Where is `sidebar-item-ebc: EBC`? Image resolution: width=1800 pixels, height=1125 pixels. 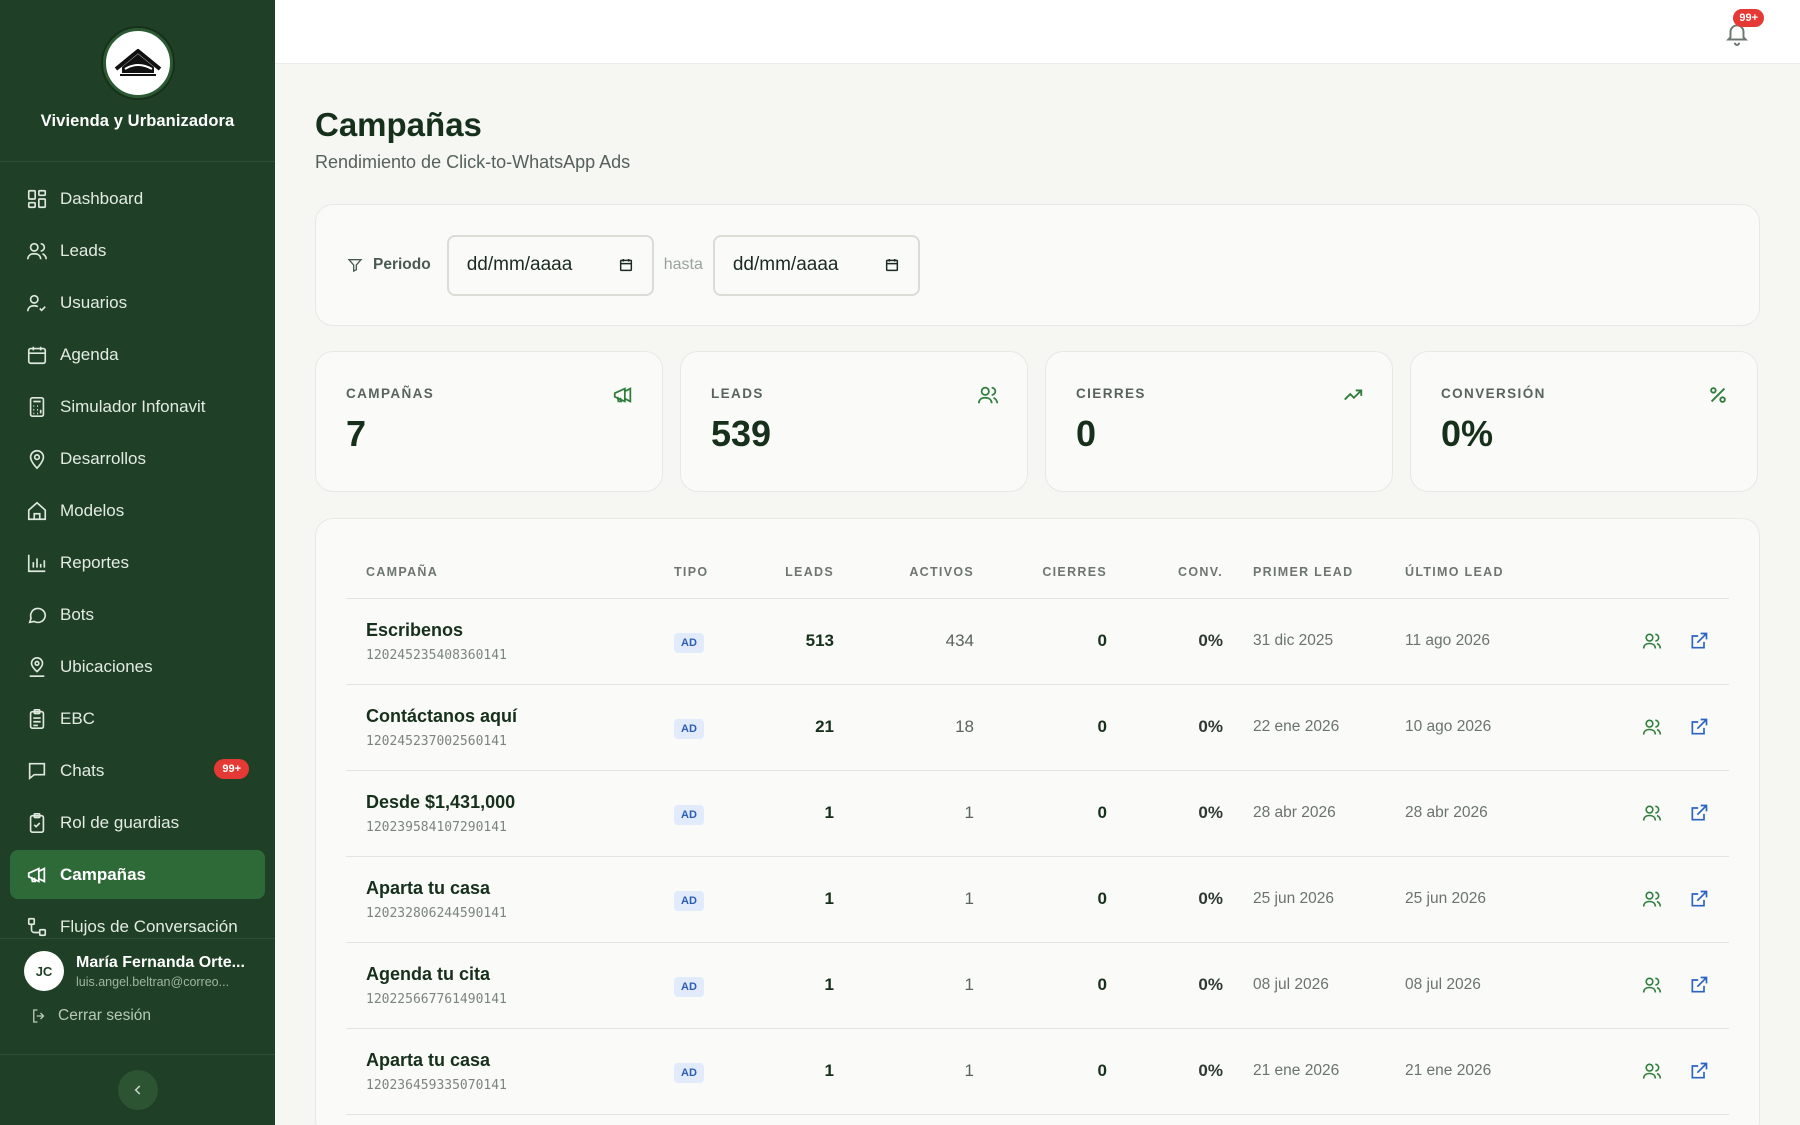
sidebar-item-ebc: EBC is located at coordinates (137, 718).